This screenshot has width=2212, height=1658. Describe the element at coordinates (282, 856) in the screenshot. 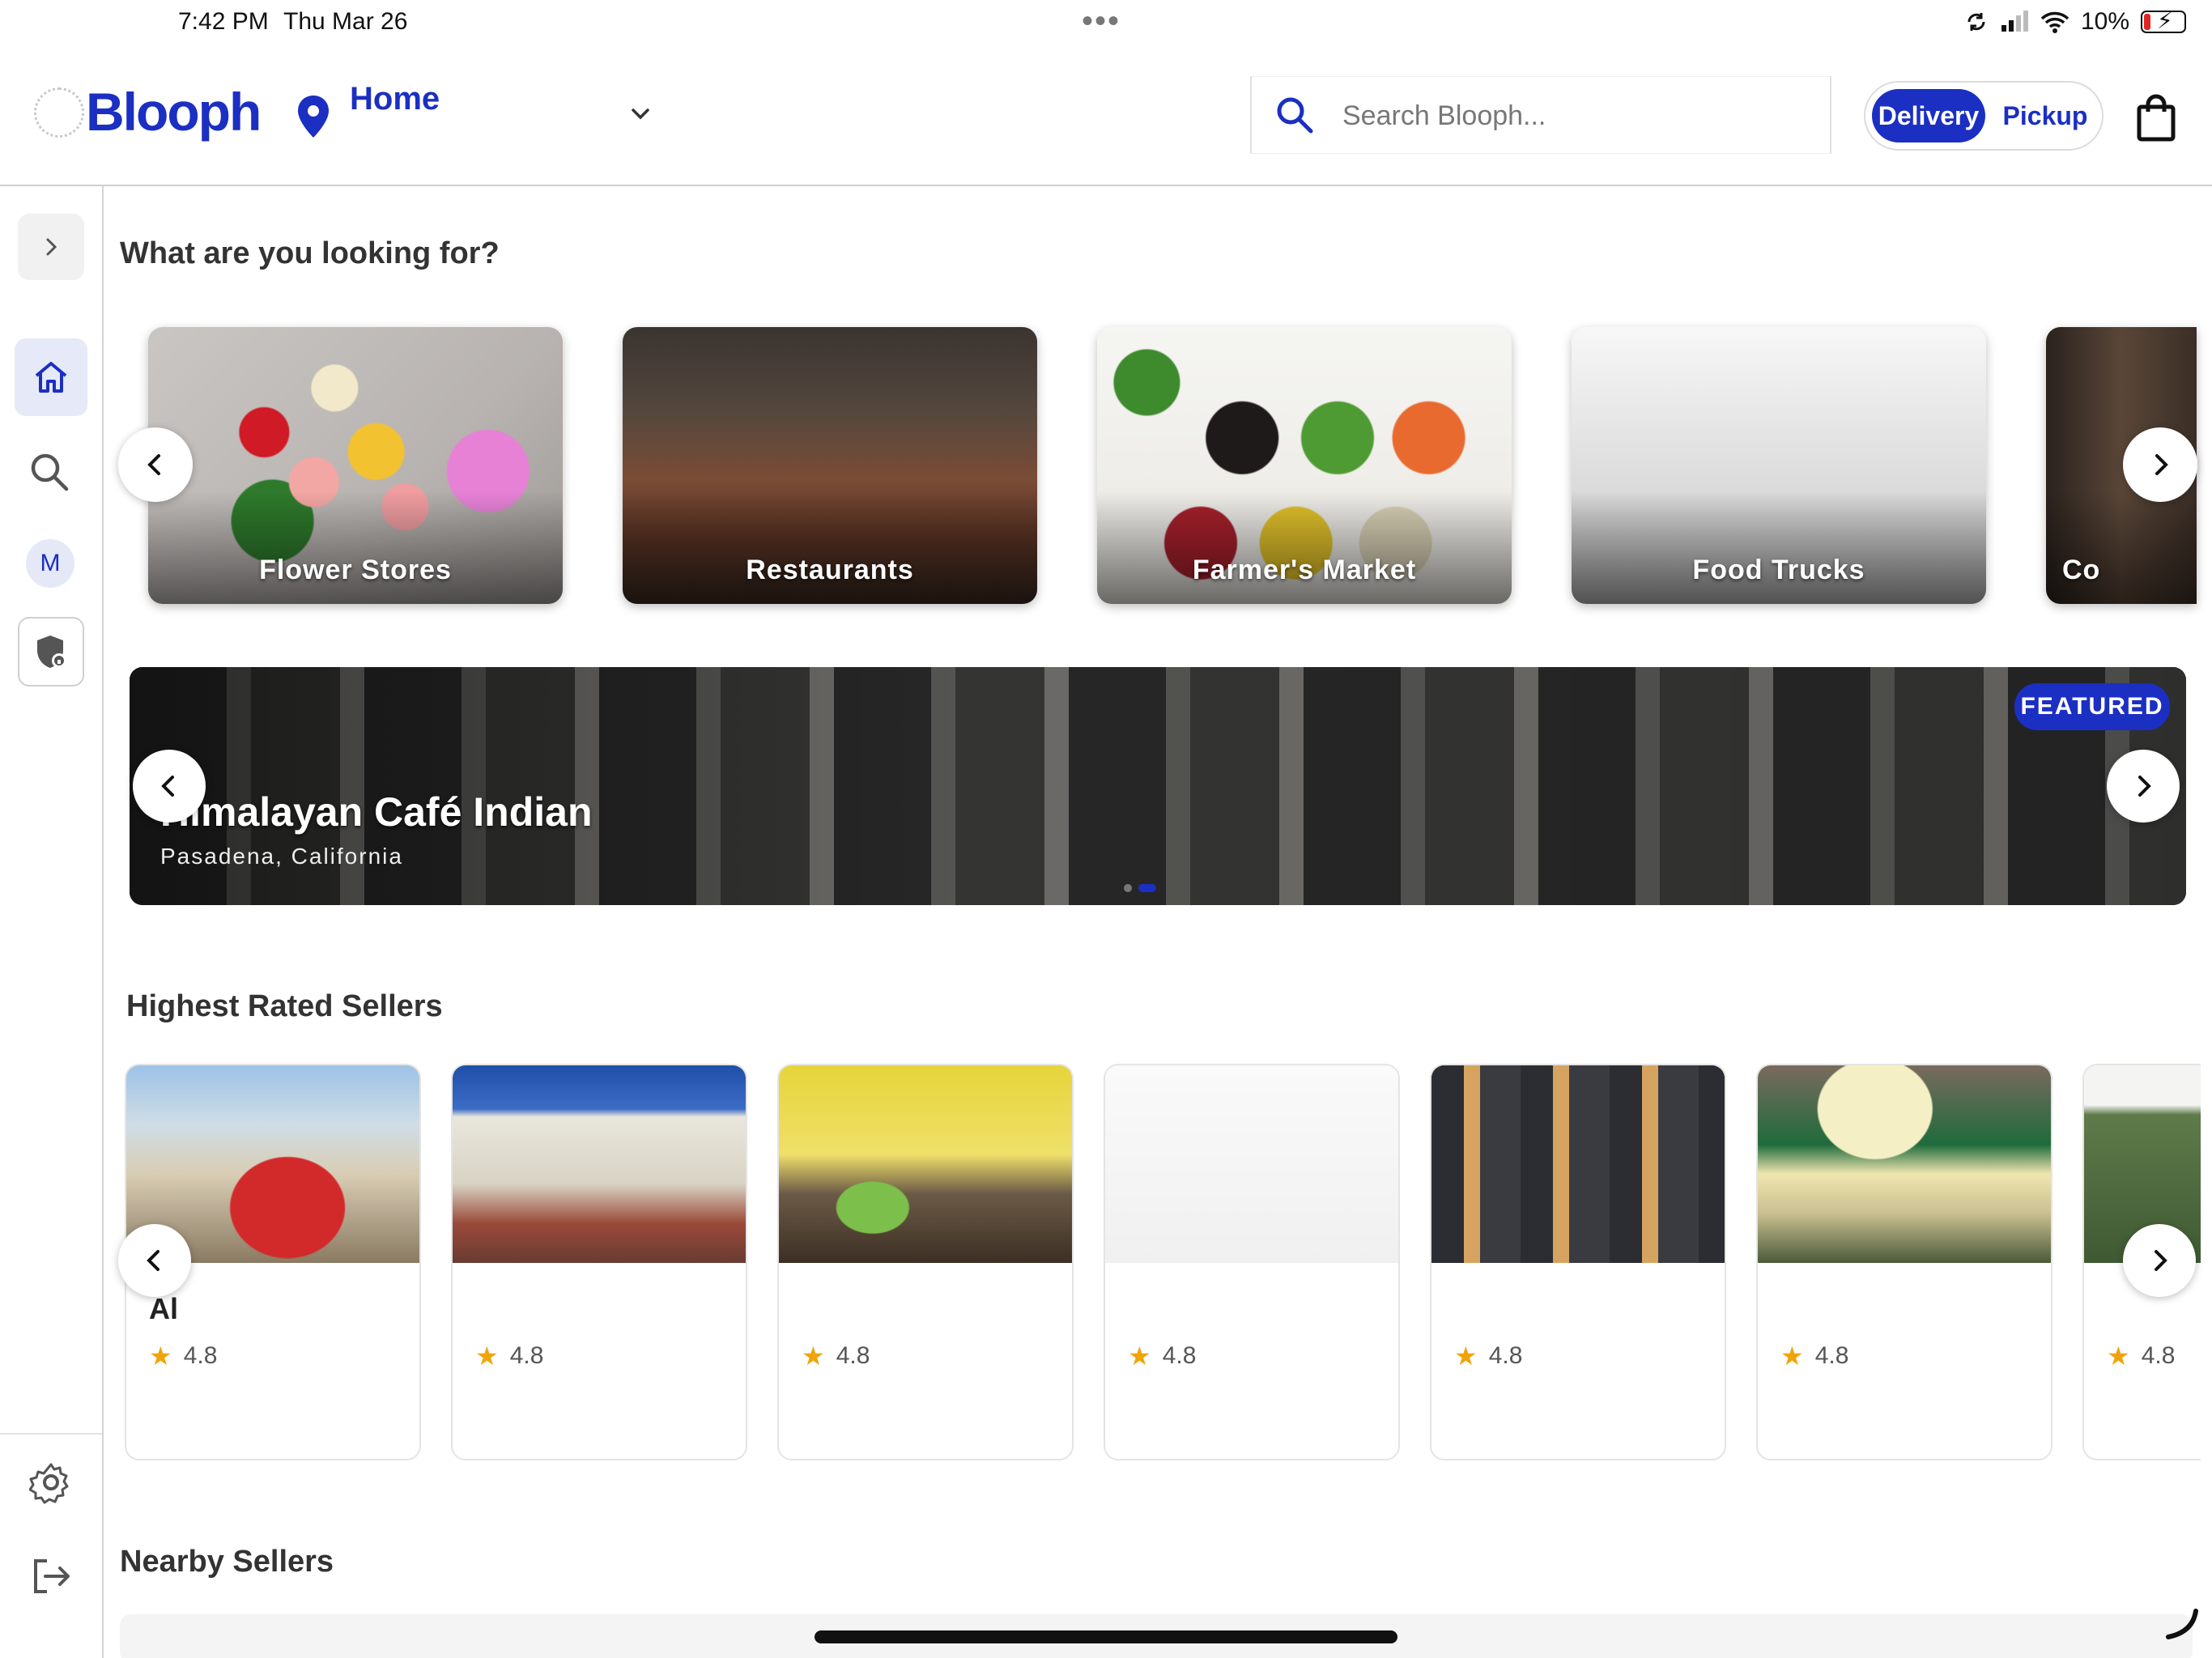

I see `featured-location: Pasadena, California` at that location.